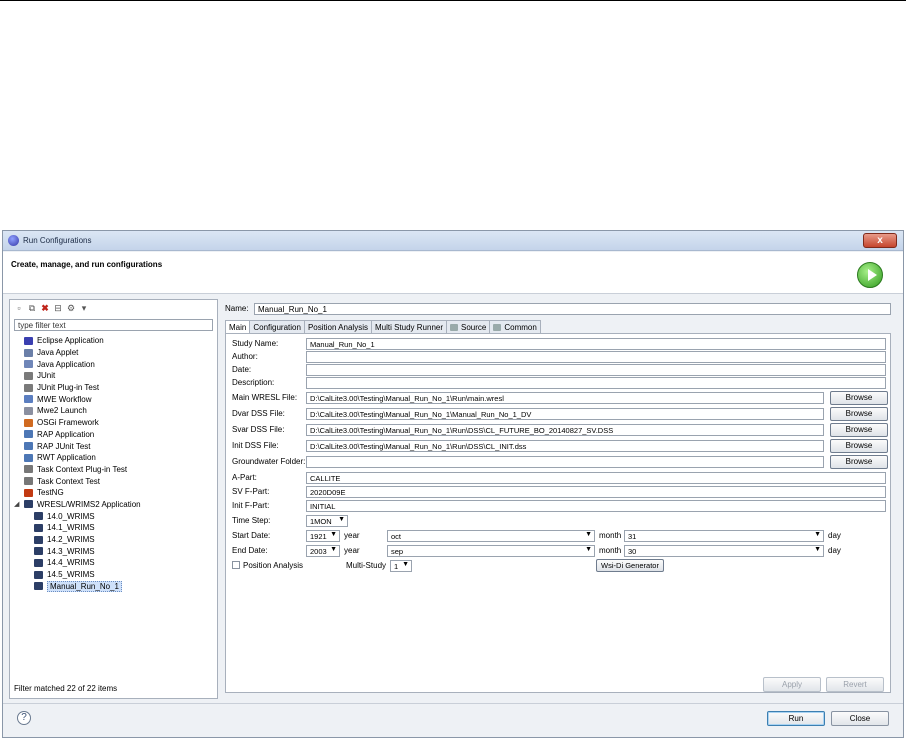  I want to click on end-month-unit: month, so click(610, 550).